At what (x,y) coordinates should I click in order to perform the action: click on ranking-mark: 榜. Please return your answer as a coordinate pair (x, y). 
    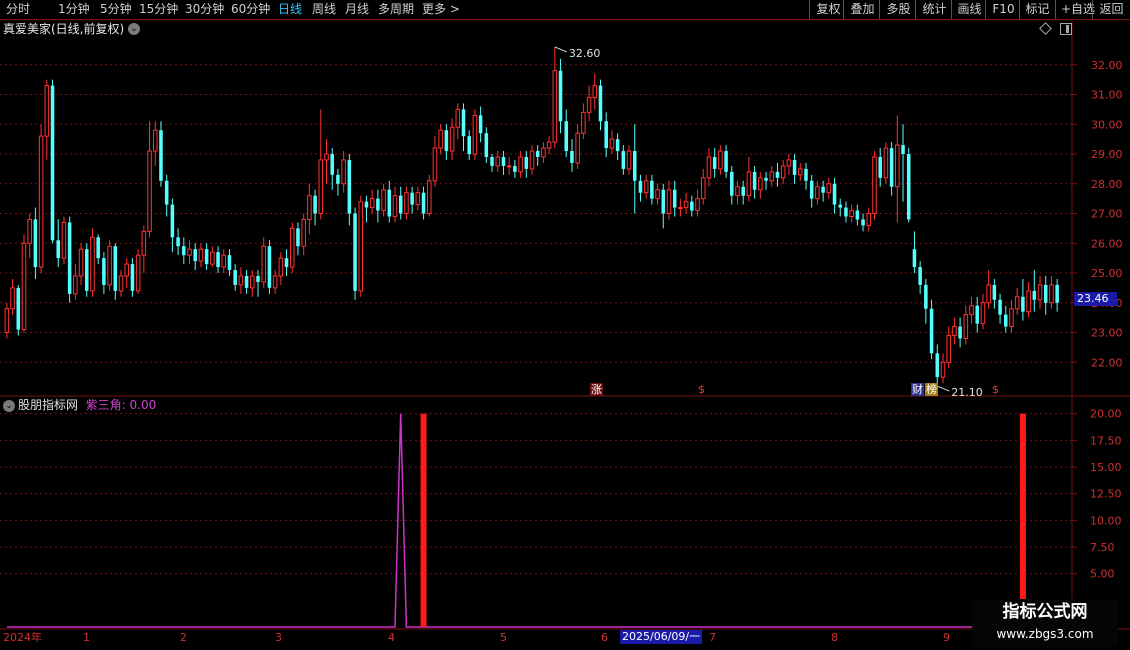
    Looking at the image, I should click on (931, 389).